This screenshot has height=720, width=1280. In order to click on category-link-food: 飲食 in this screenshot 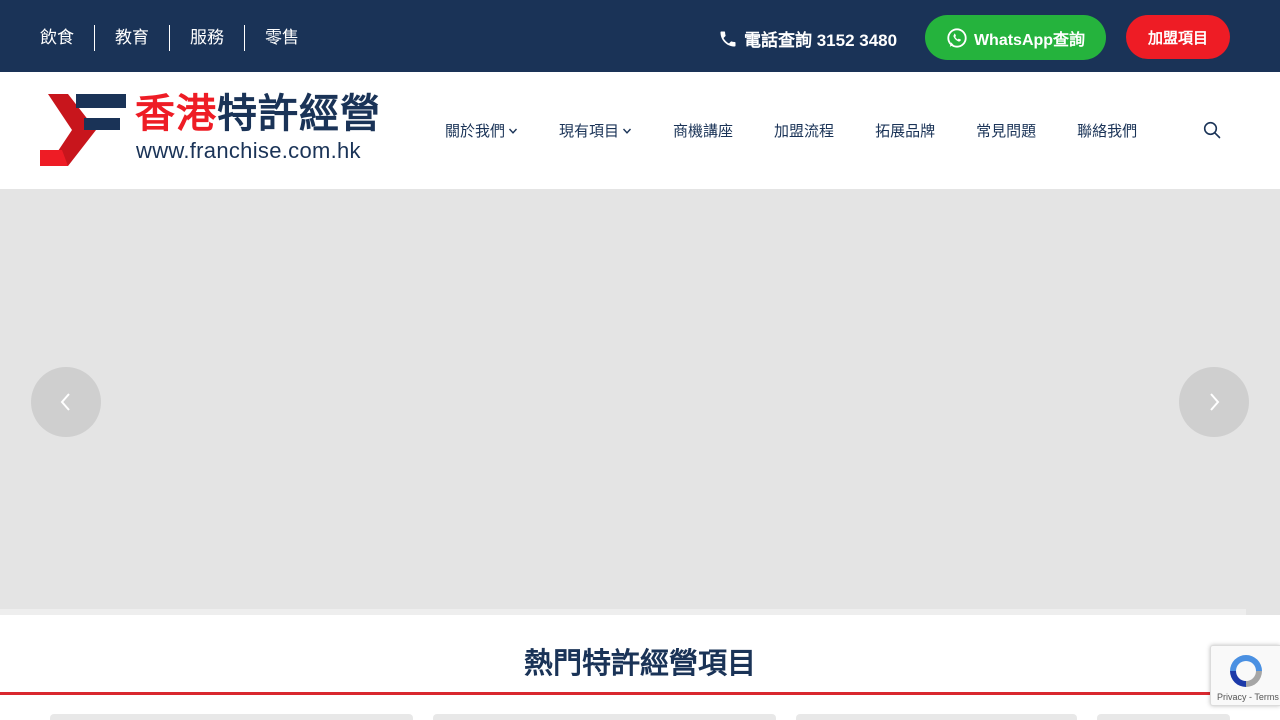, I will do `click(67, 38)`.